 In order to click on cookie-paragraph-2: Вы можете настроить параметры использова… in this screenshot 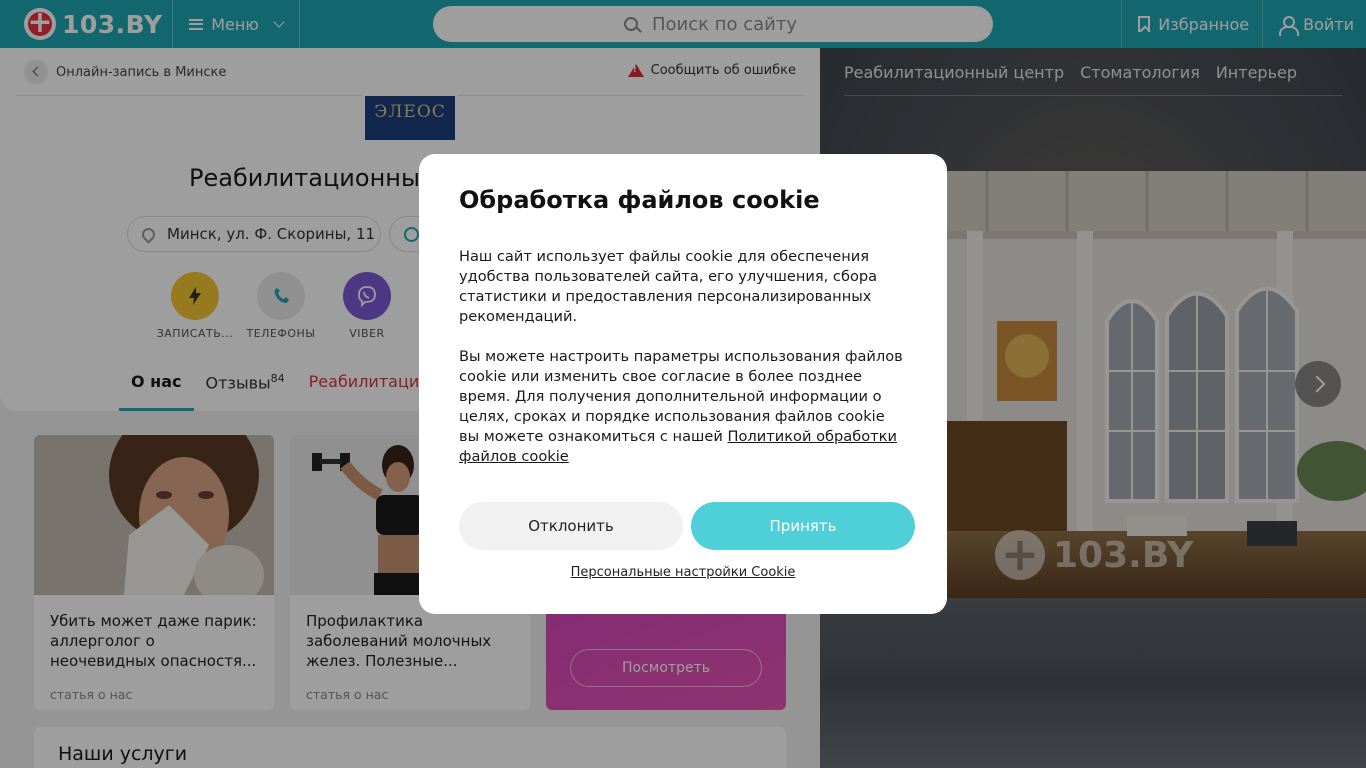, I will do `click(683, 407)`.